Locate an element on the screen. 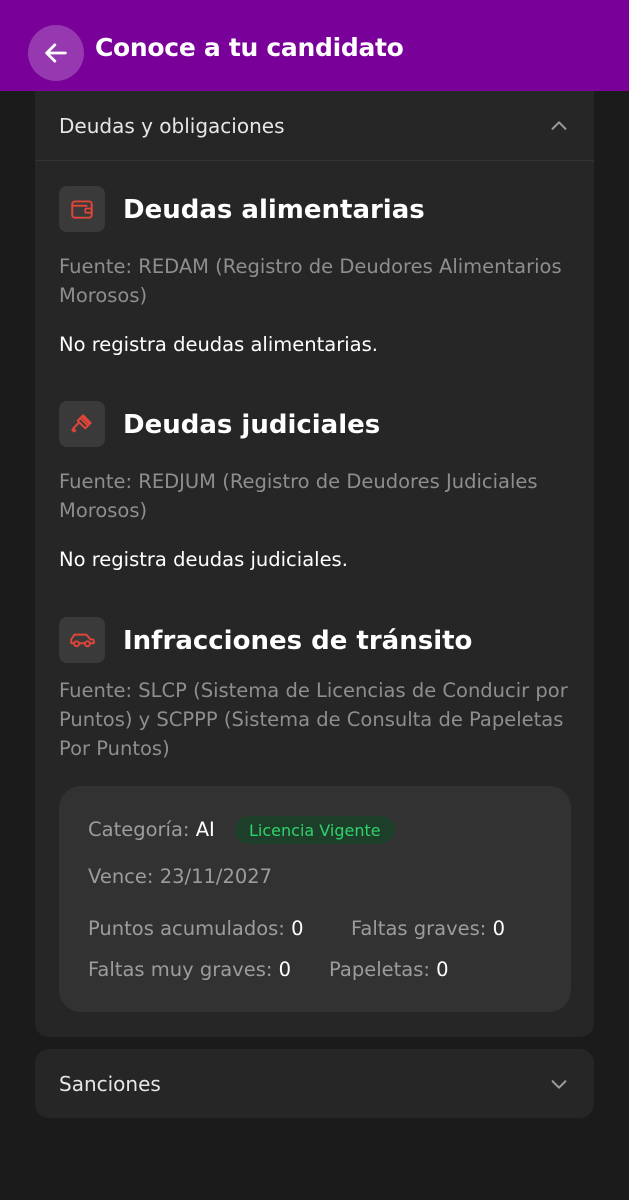  sanctions-accordion-label: Sanciones is located at coordinates (110, 1084).